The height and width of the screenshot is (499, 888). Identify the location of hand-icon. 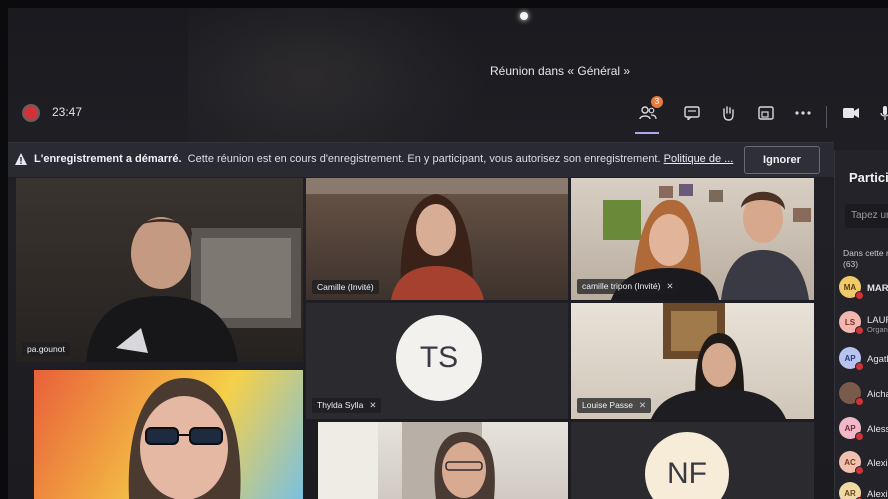
(728, 113).